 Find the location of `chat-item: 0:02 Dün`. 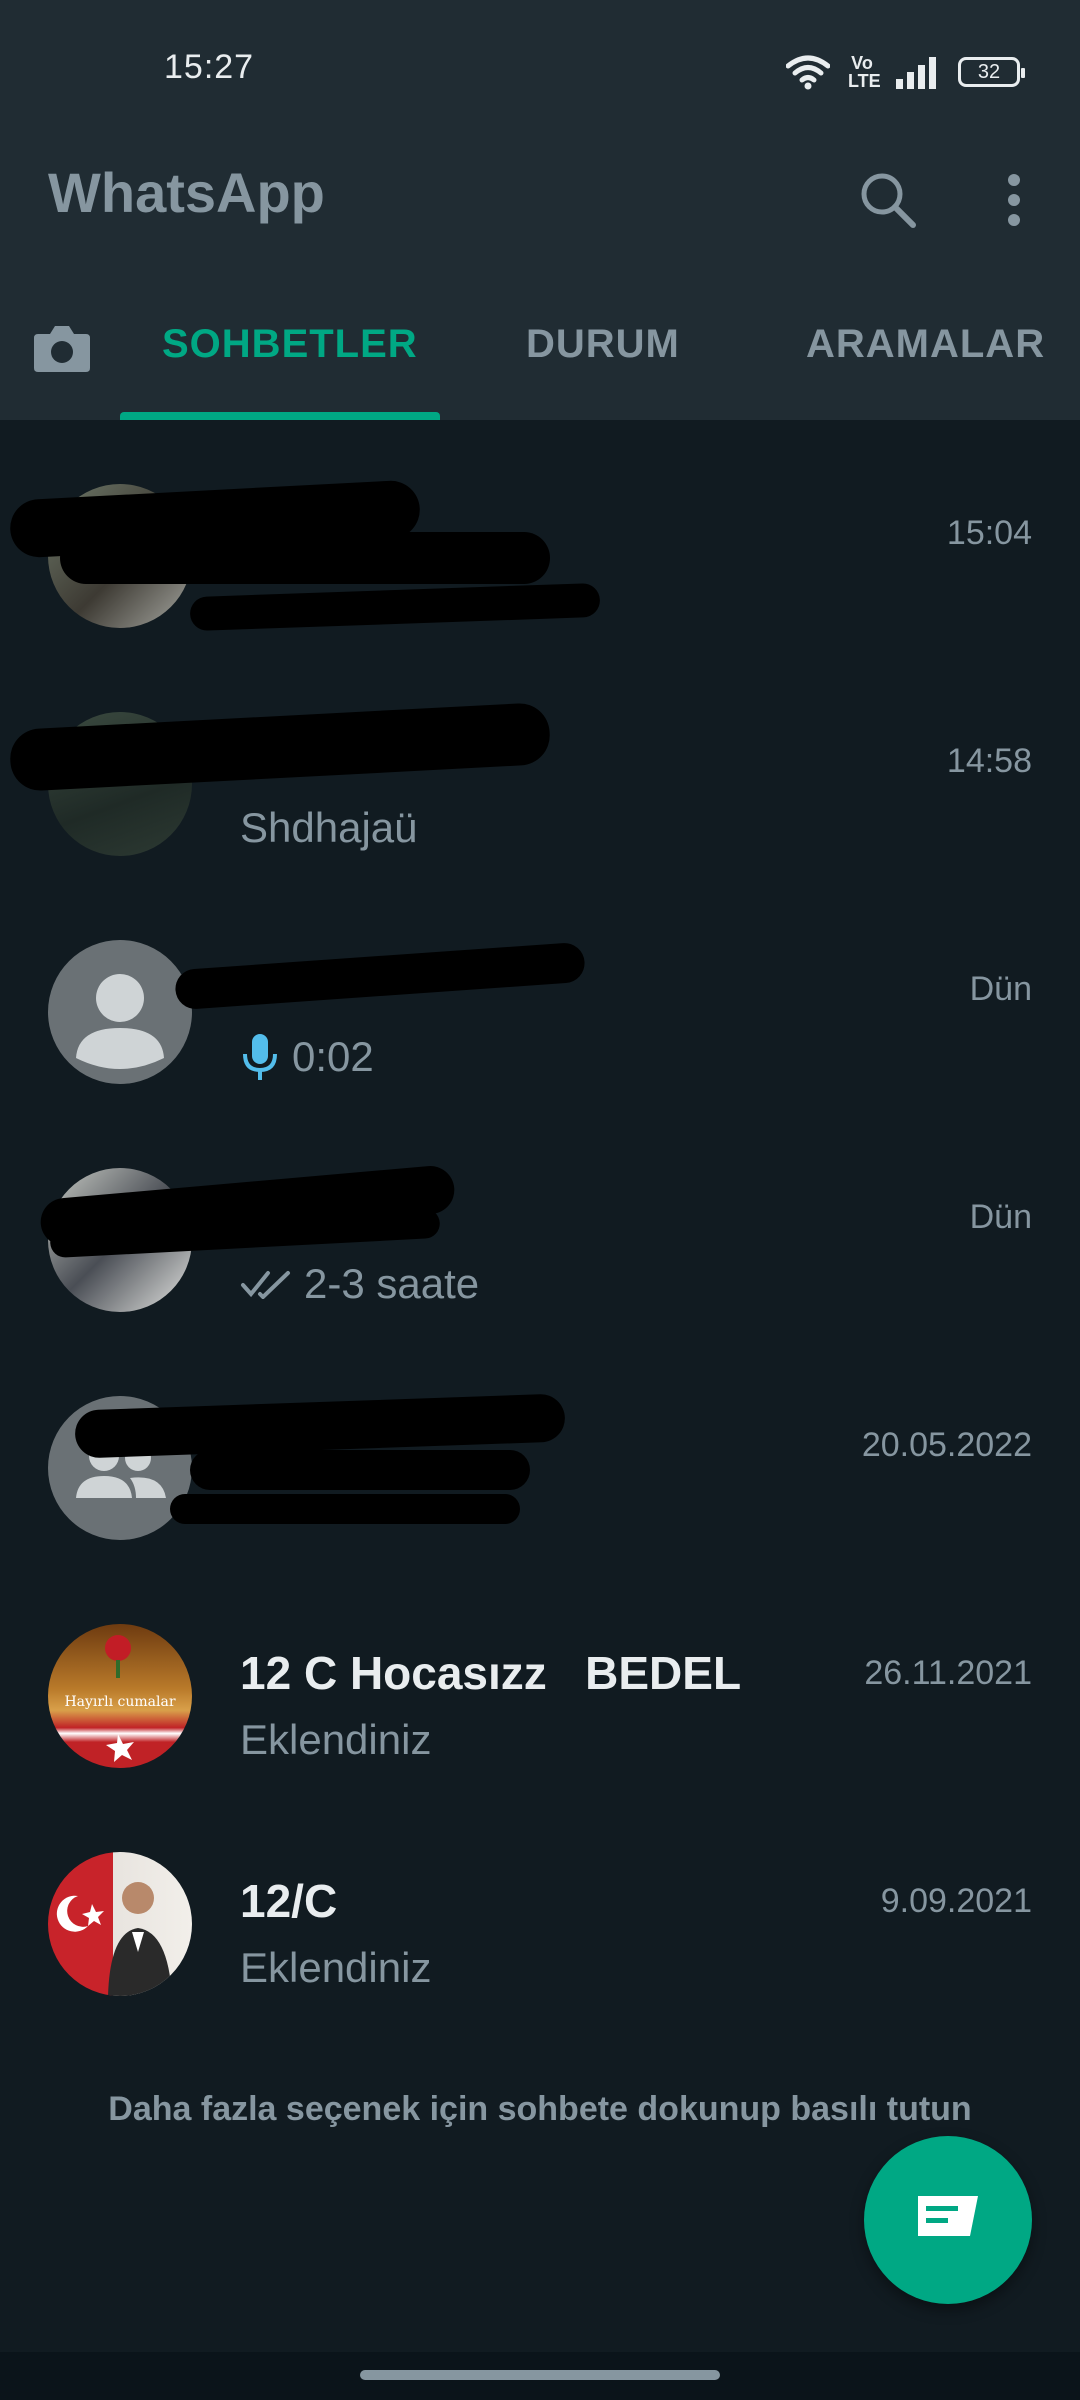

chat-item: 0:02 Dün is located at coordinates (540, 1010).